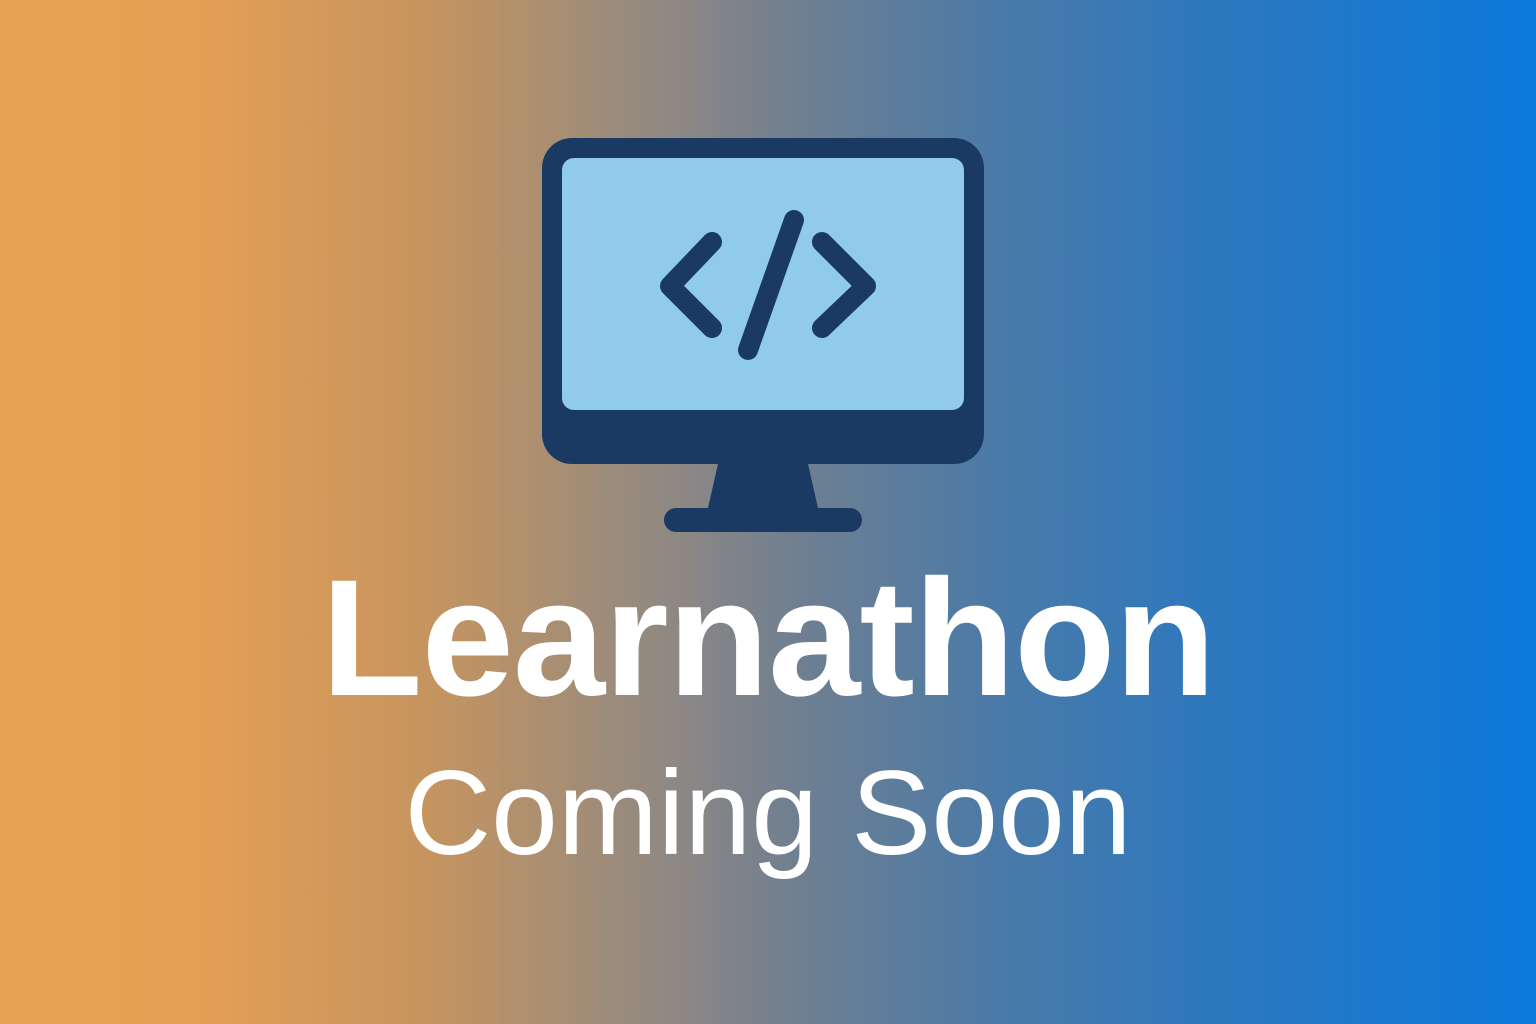 The height and width of the screenshot is (1024, 1536). Describe the element at coordinates (768, 813) in the screenshot. I see `page-subtitle: Coming Soon` at that location.